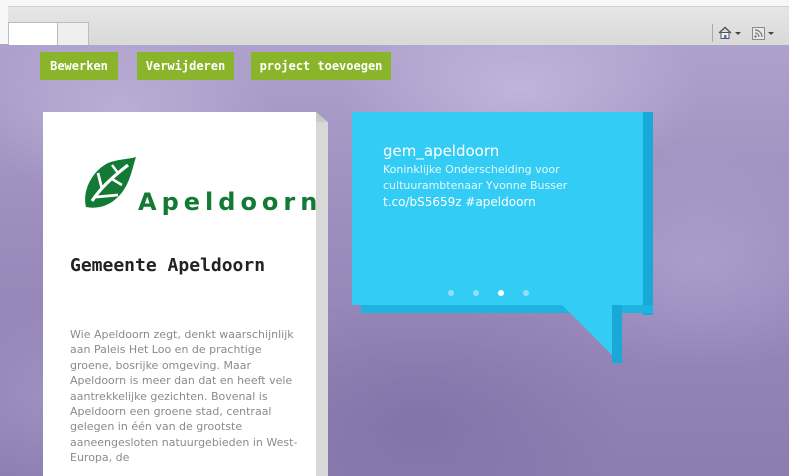 The width and height of the screenshot is (789, 476). I want to click on browser-toolbar, so click(394, 22).